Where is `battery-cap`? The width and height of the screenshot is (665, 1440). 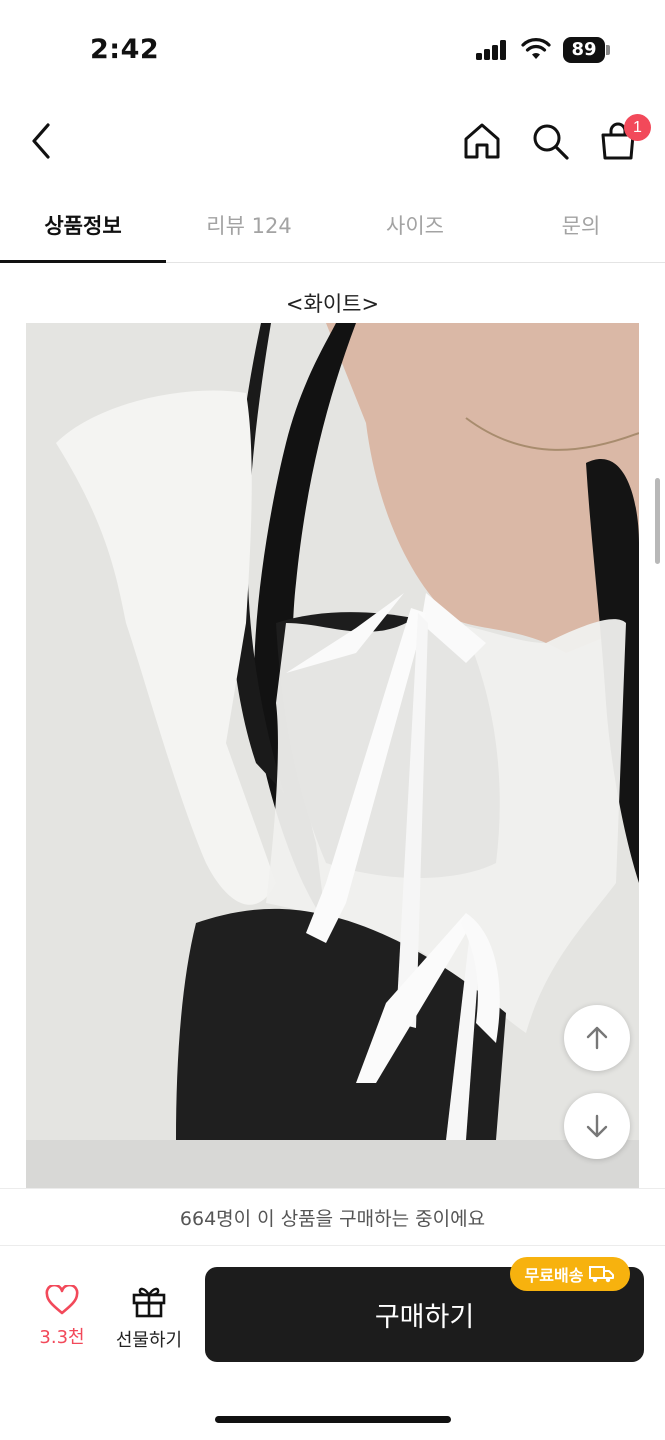 battery-cap is located at coordinates (608, 50).